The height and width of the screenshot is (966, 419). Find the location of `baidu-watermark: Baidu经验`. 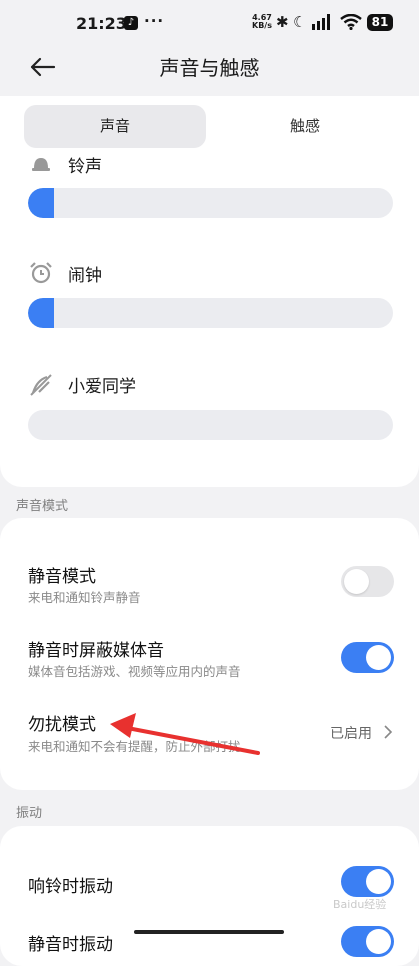

baidu-watermark: Baidu经验 is located at coordinates (360, 904).